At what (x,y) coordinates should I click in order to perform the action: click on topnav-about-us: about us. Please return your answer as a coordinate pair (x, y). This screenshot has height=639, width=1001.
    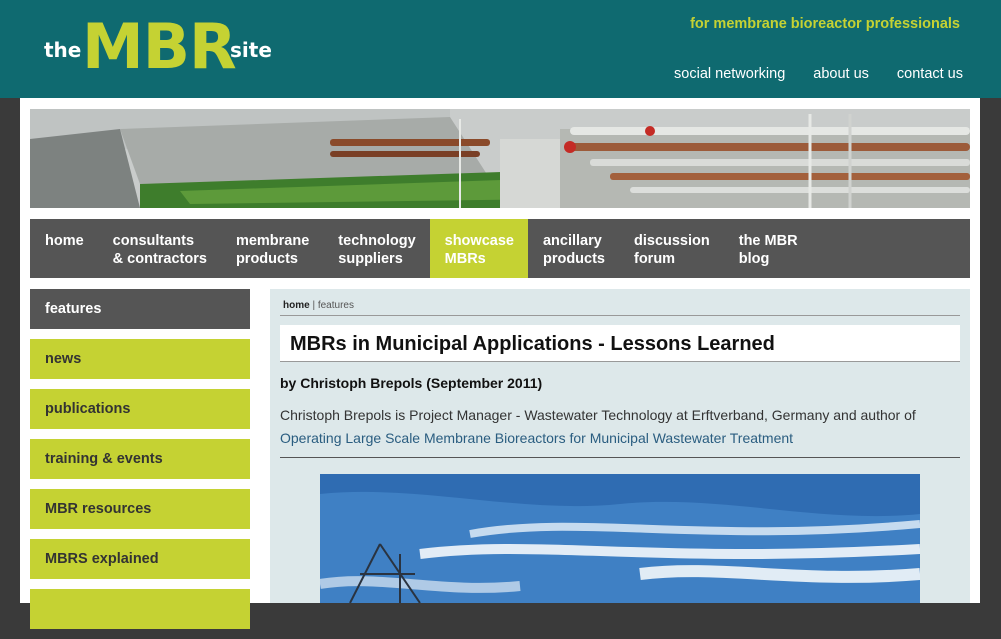
    Looking at the image, I should click on (841, 74).